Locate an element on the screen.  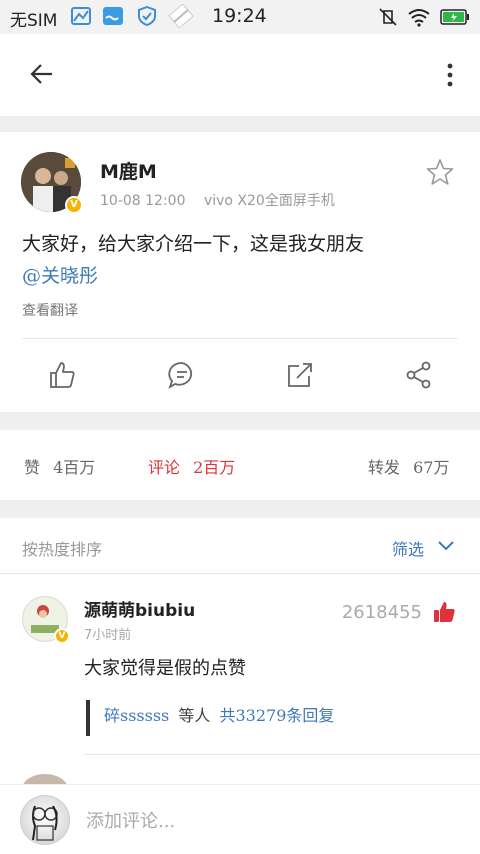
post-text: 大家好，给大家介绍一下，这是我女朋友 is located at coordinates (193, 244).